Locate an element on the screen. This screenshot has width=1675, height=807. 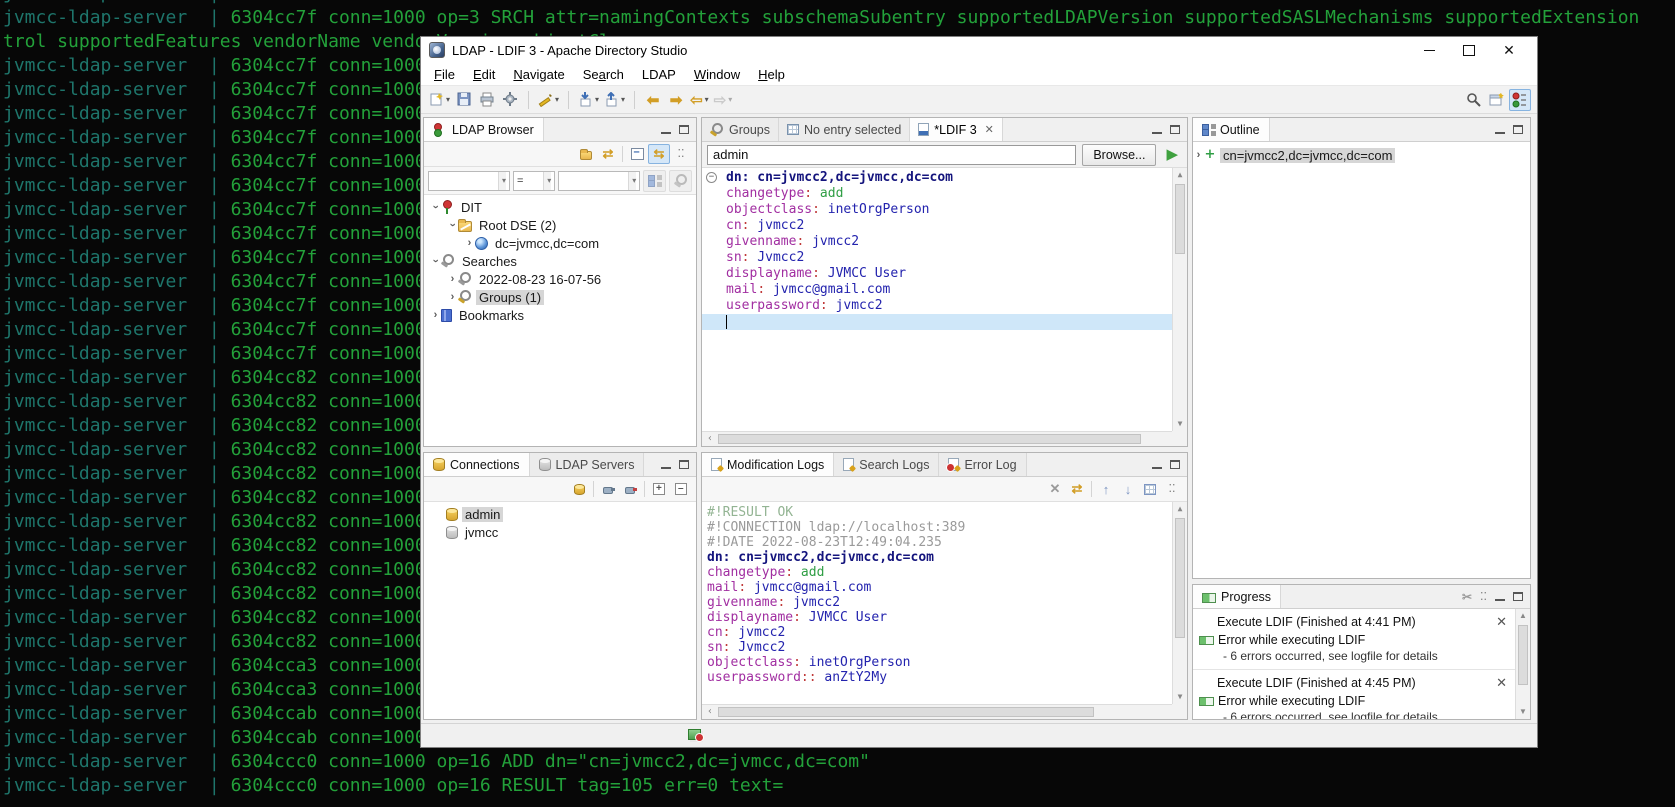
progress-scrollbar: ▲ ▼ is located at coordinates (1522, 664).